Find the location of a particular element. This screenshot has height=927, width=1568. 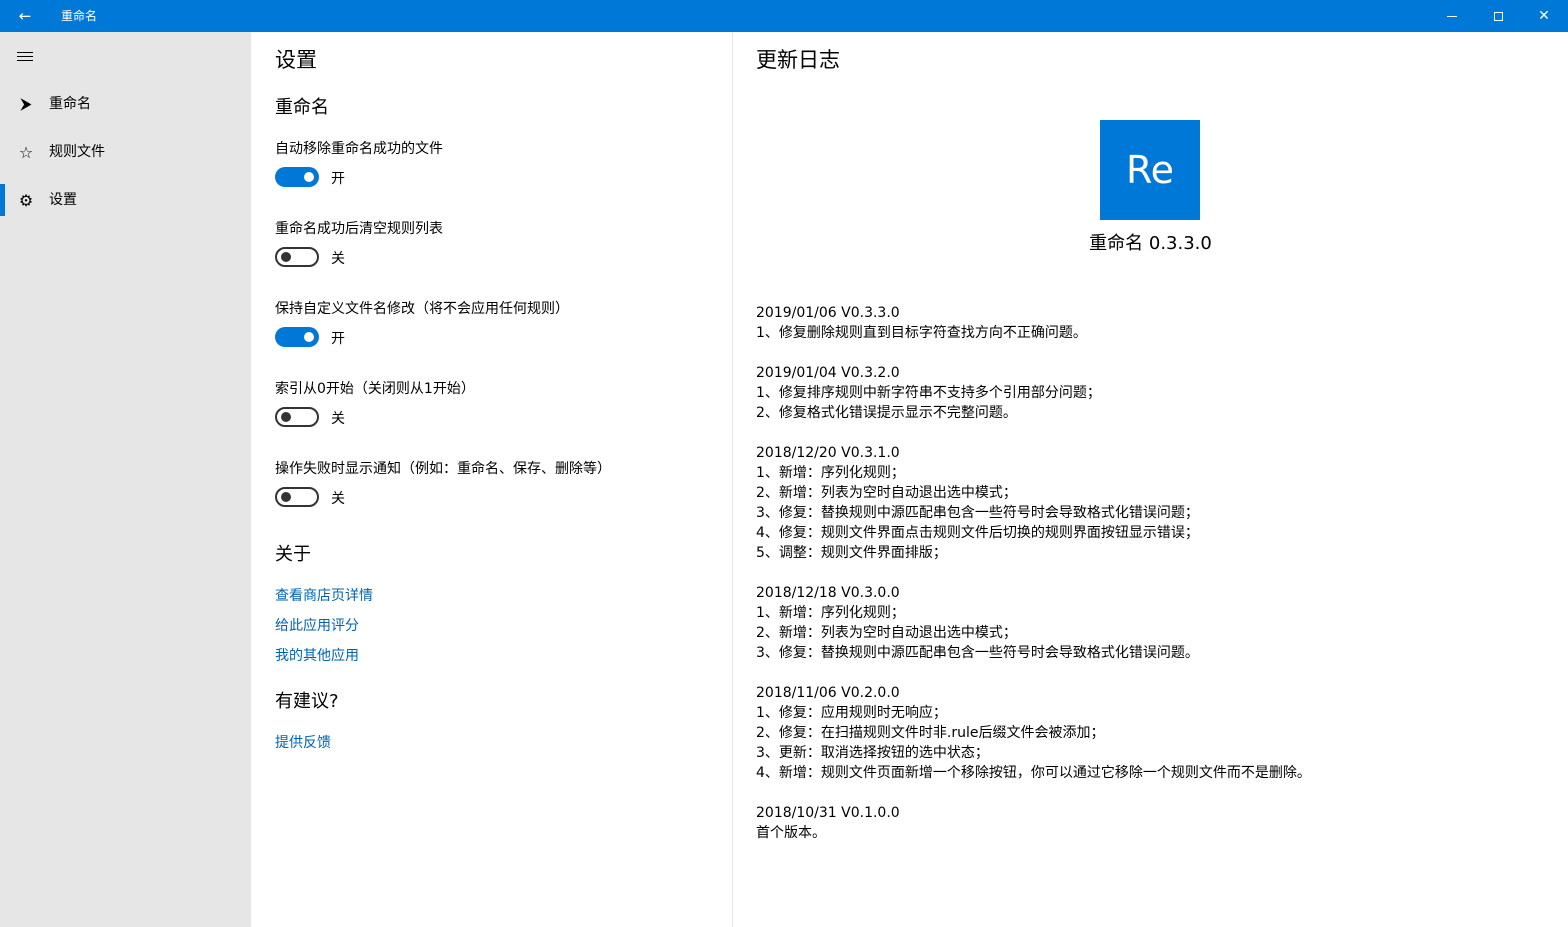

title-bar: ← 重命名 ✕ is located at coordinates (784, 16).